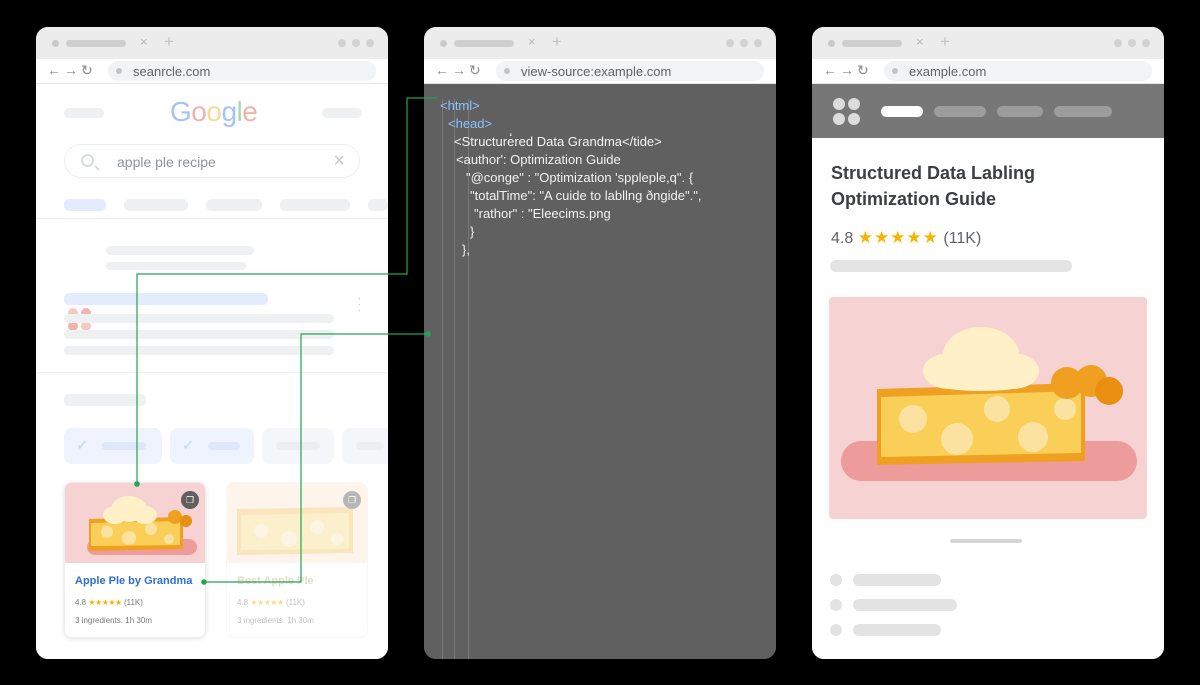  What do you see at coordinates (135, 523) in the screenshot?
I see `pie-thumbnail: ❐` at bounding box center [135, 523].